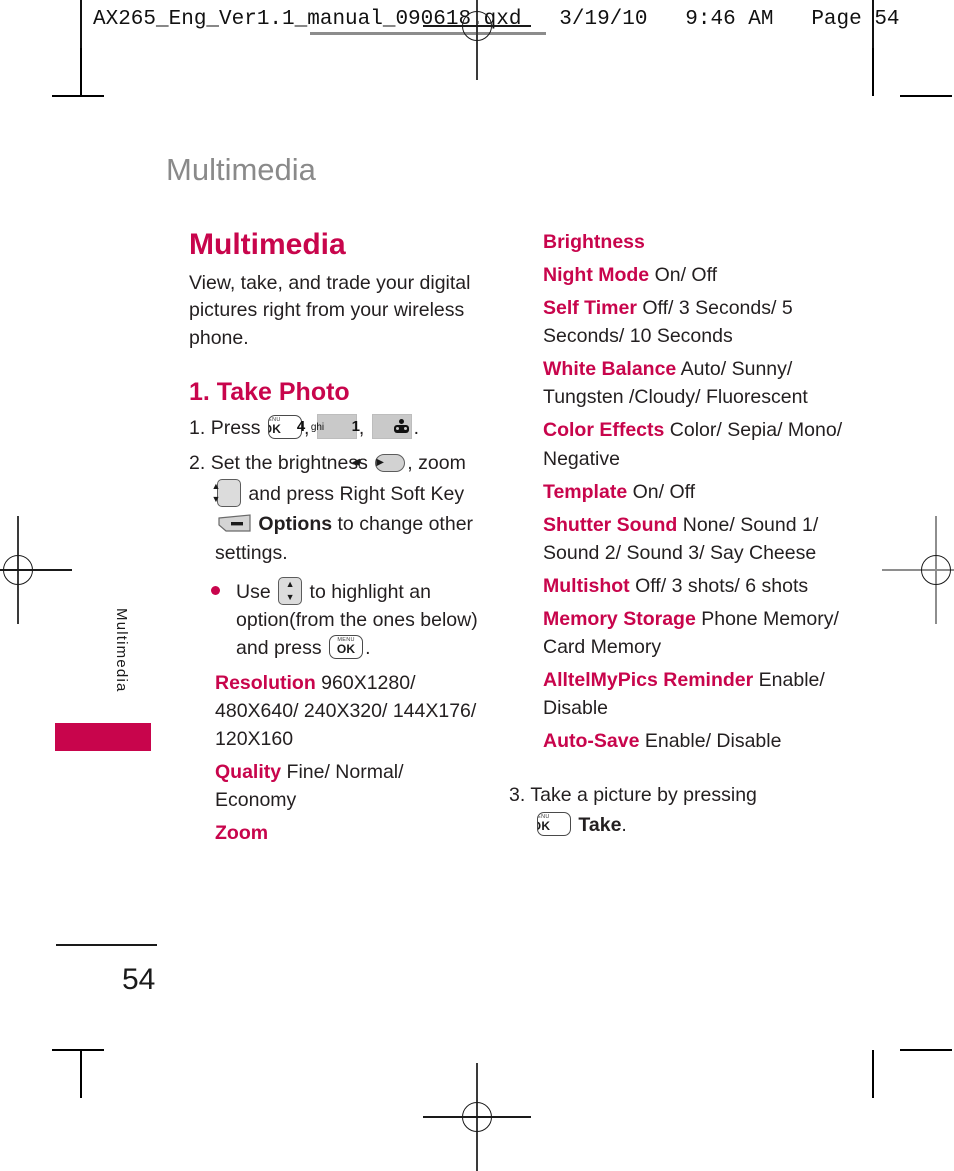 The height and width of the screenshot is (1171, 954). What do you see at coordinates (713, 741) in the screenshot?
I see `option-auto-save-values: Enable/ Disable` at bounding box center [713, 741].